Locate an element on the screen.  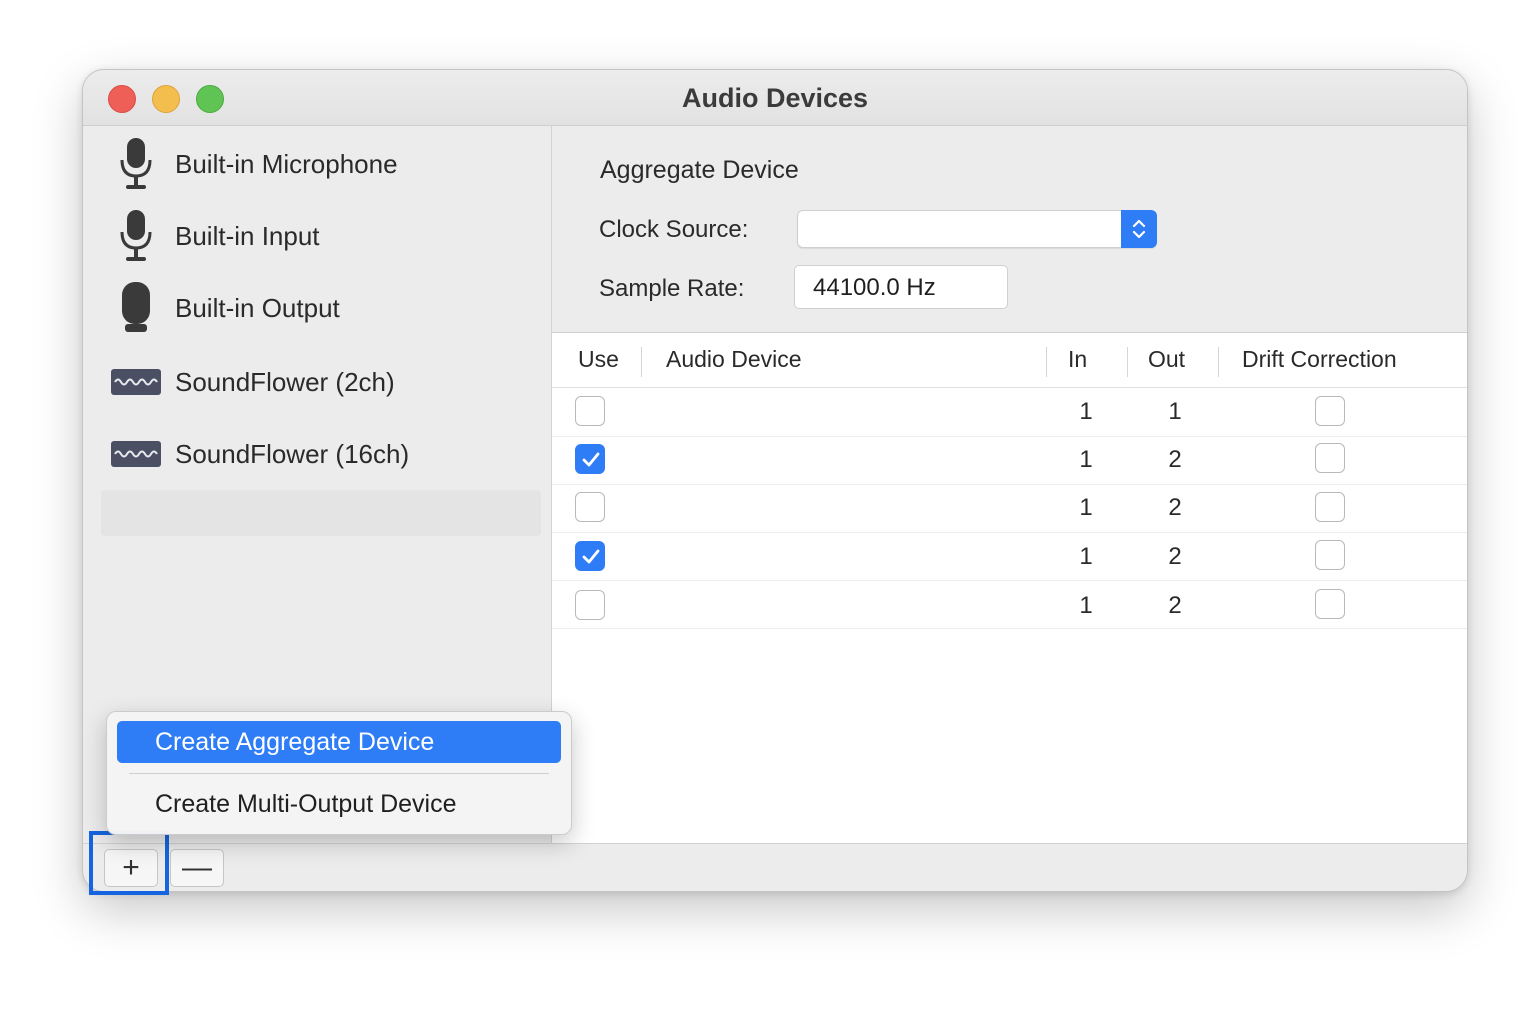
select-stepper-icon is located at coordinates (1139, 229).